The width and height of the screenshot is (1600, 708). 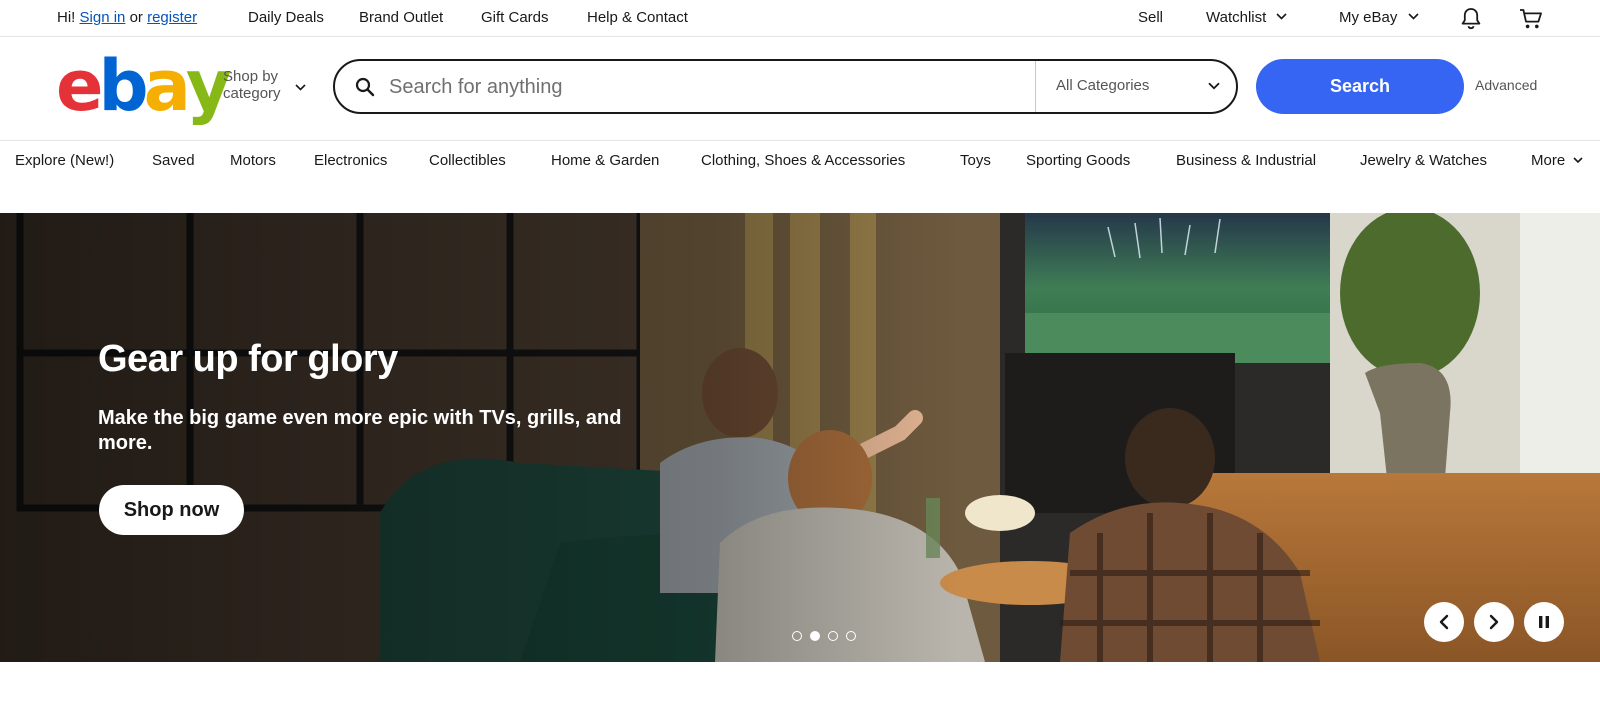 I want to click on nav-item-home-garden: Home & Garden, so click(x=605, y=160).